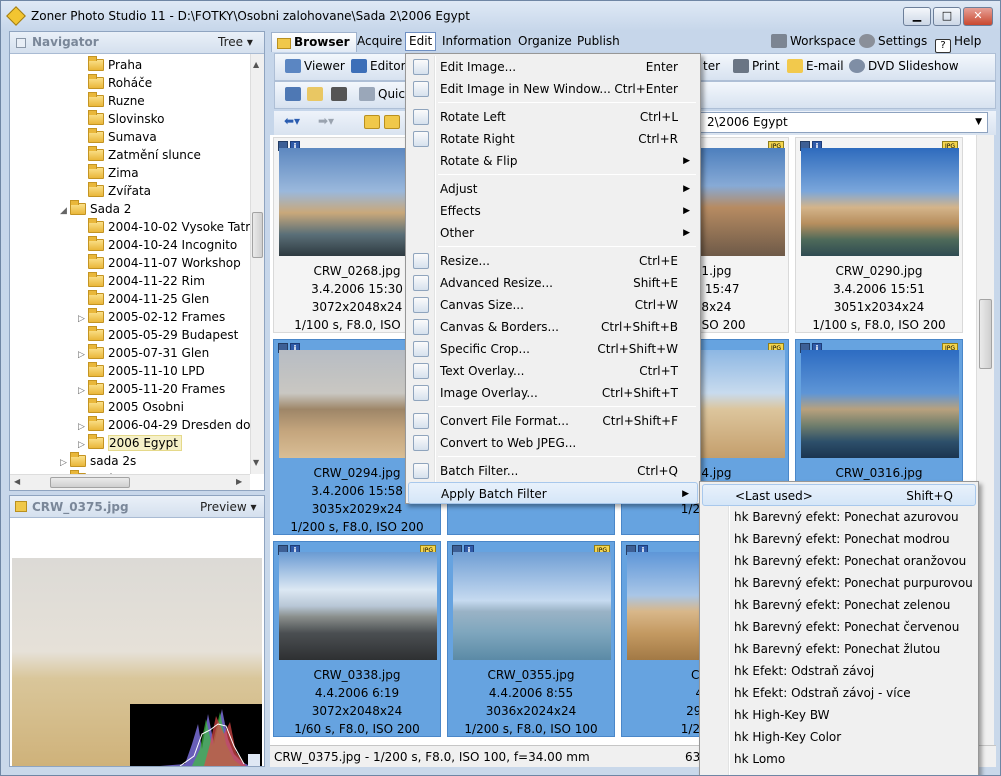 This screenshot has height=776, width=1001. Describe the element at coordinates (813, 41) in the screenshot. I see `workspace-button: Workspace` at that location.